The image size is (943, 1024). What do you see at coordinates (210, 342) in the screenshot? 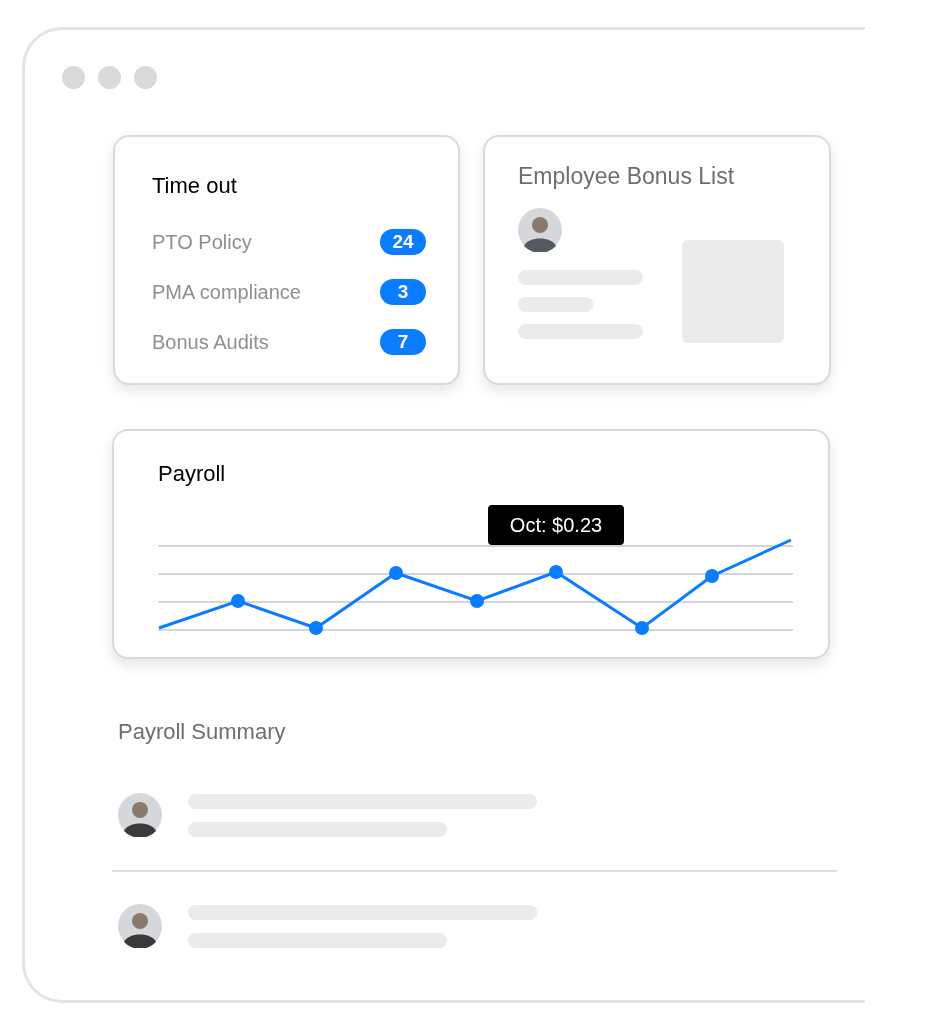
I see `item-label: Bonus Audits` at bounding box center [210, 342].